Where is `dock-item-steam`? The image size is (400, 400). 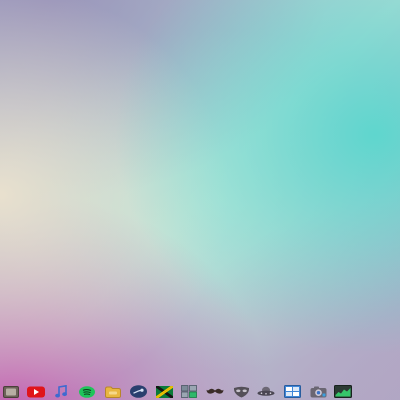
dock-item-steam is located at coordinates (138, 391).